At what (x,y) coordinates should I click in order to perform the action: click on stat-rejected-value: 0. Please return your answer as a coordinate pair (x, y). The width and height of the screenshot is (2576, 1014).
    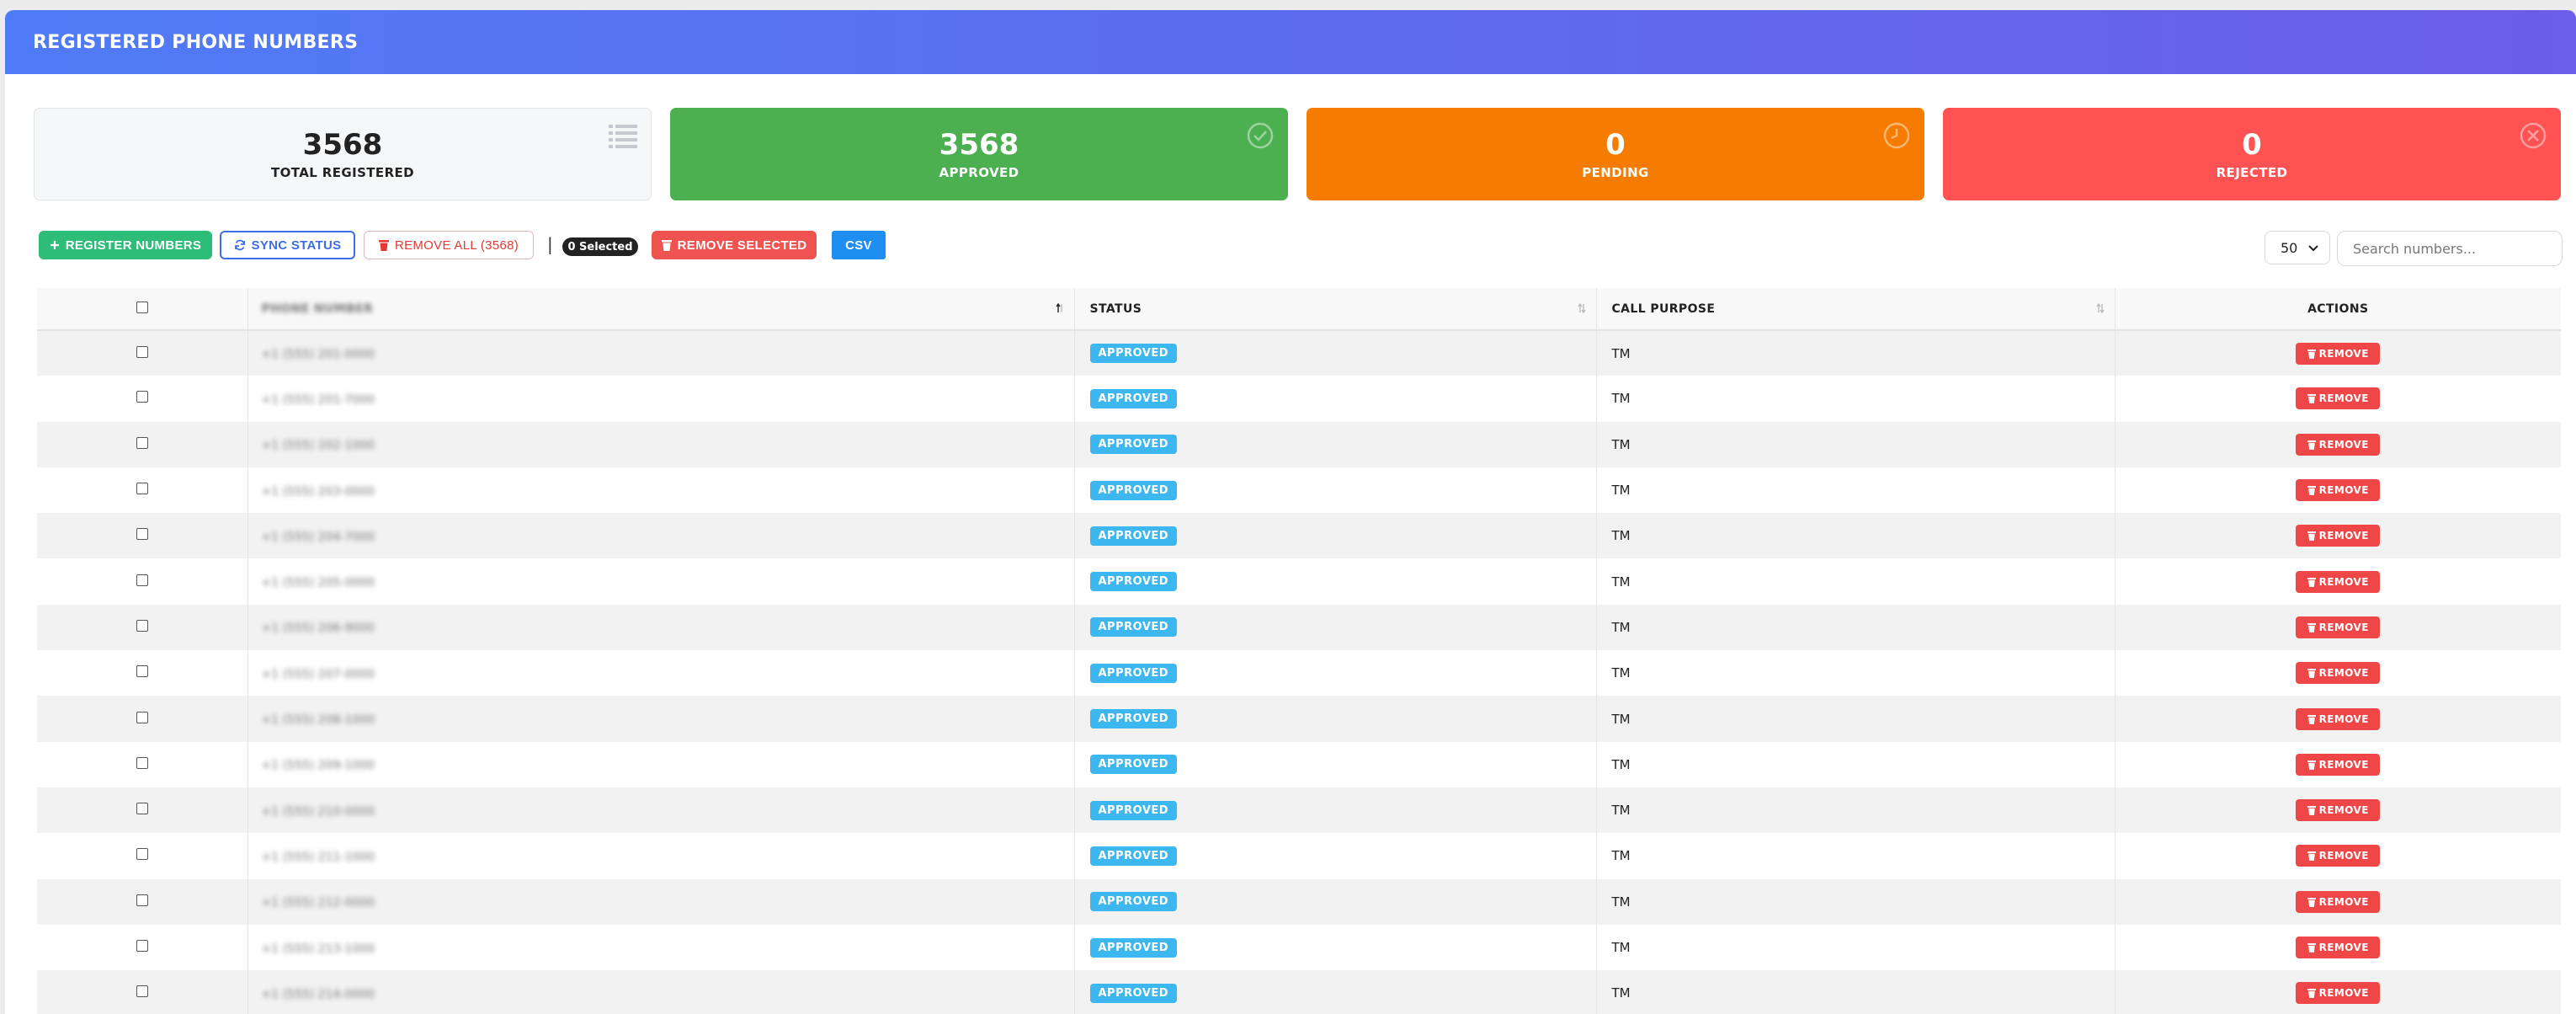
    Looking at the image, I should click on (2252, 145).